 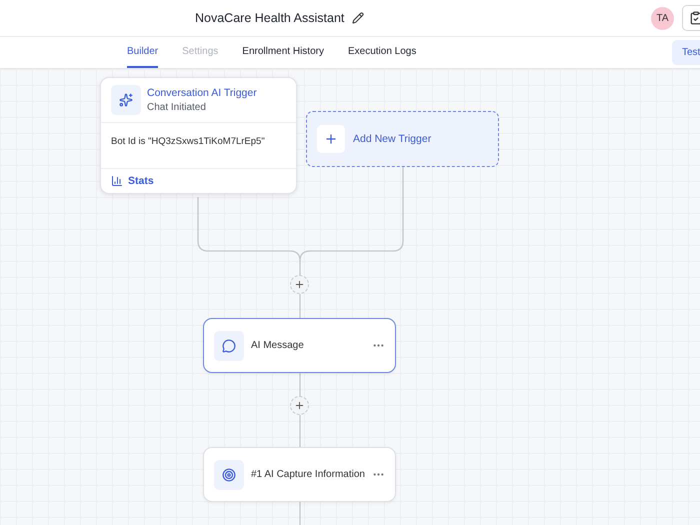 I want to click on trigger-card: Conversation AI Trigger Chat Initiated Bot Id is "HQ3zSxws1TiKoM7LrEp5" Stats, so click(x=198, y=135).